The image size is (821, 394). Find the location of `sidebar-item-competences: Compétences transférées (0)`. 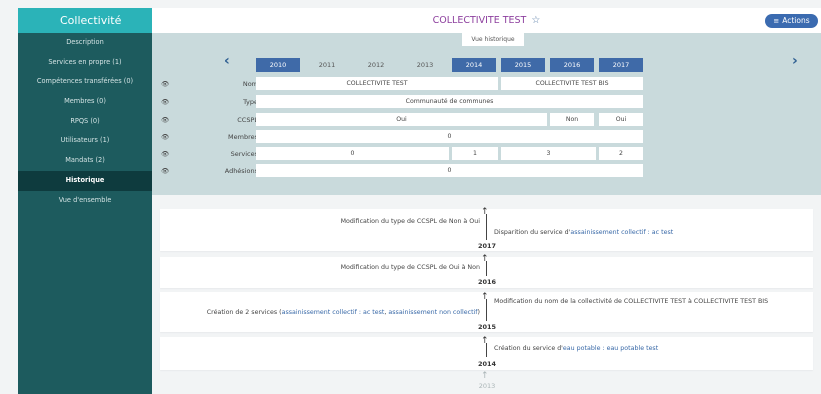

sidebar-item-competences: Compétences transférées (0) is located at coordinates (85, 82).